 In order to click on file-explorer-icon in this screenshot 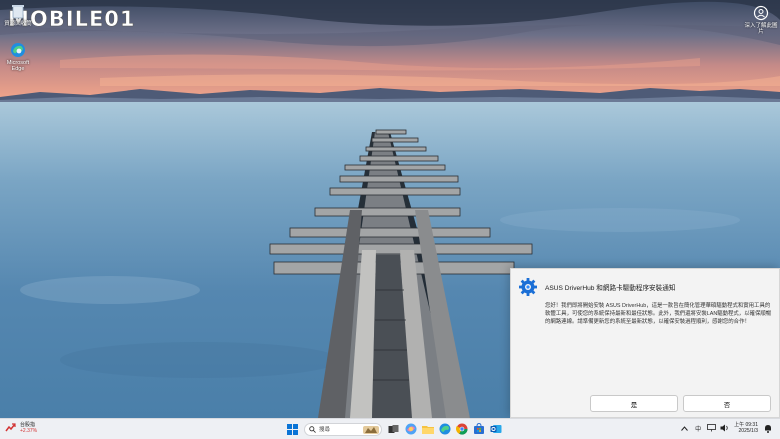, I will do `click(427, 429)`.